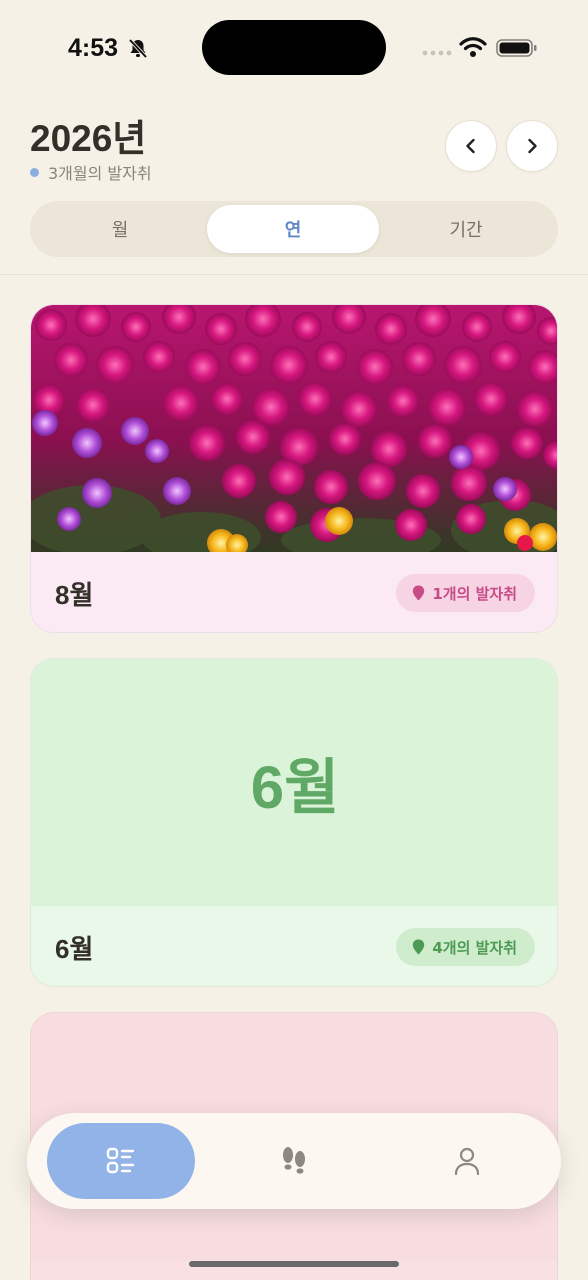 The height and width of the screenshot is (1280, 588). What do you see at coordinates (437, 53) in the screenshot?
I see `cellular-signal-icon` at bounding box center [437, 53].